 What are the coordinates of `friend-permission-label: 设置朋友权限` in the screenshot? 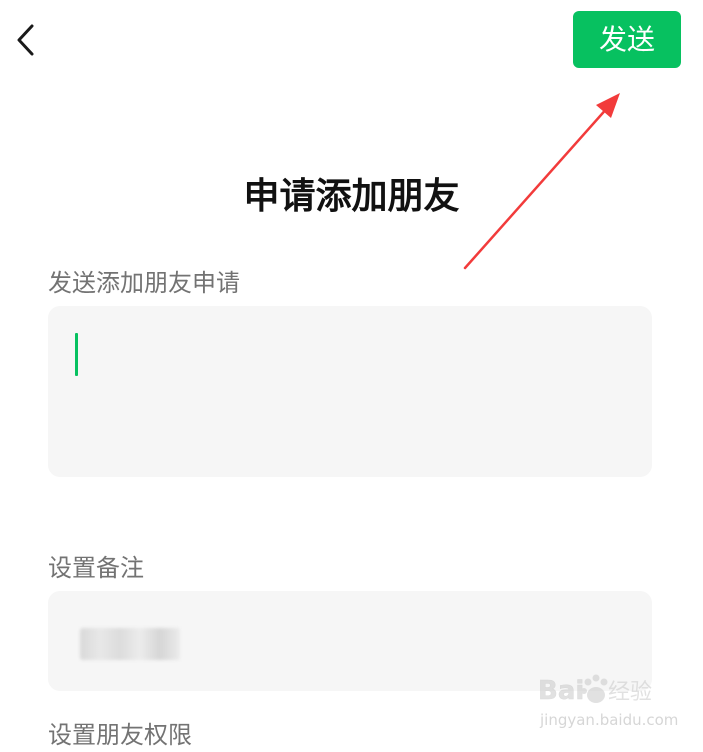 It's located at (120, 735).